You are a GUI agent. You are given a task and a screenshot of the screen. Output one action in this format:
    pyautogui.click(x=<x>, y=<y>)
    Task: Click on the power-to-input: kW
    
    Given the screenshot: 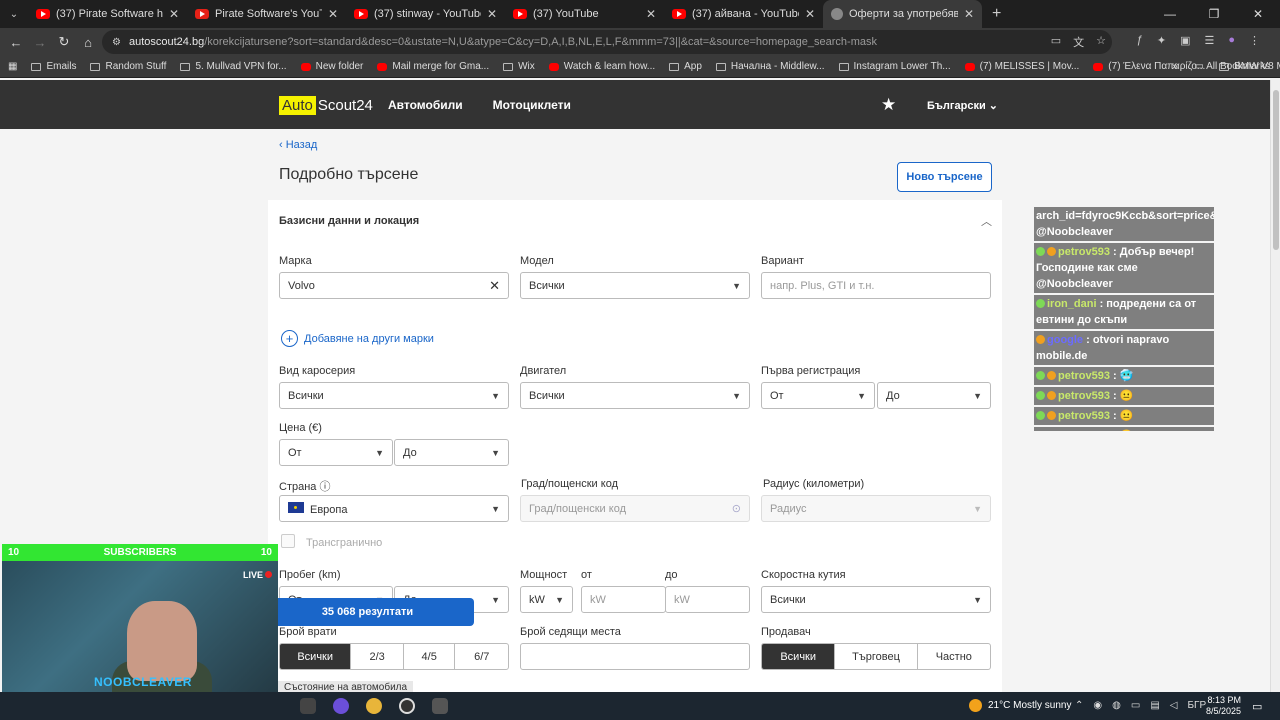 What is the action you would take?
    pyautogui.click(x=707, y=599)
    